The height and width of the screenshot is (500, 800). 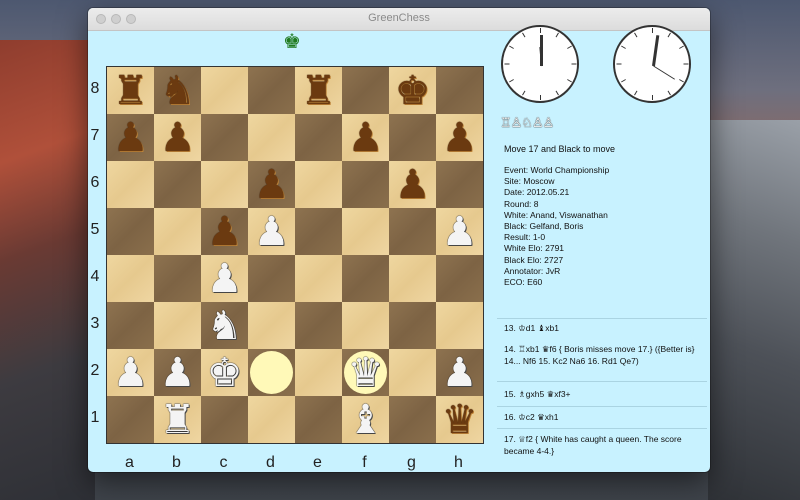 I want to click on square-f2: ♛, so click(x=365, y=372).